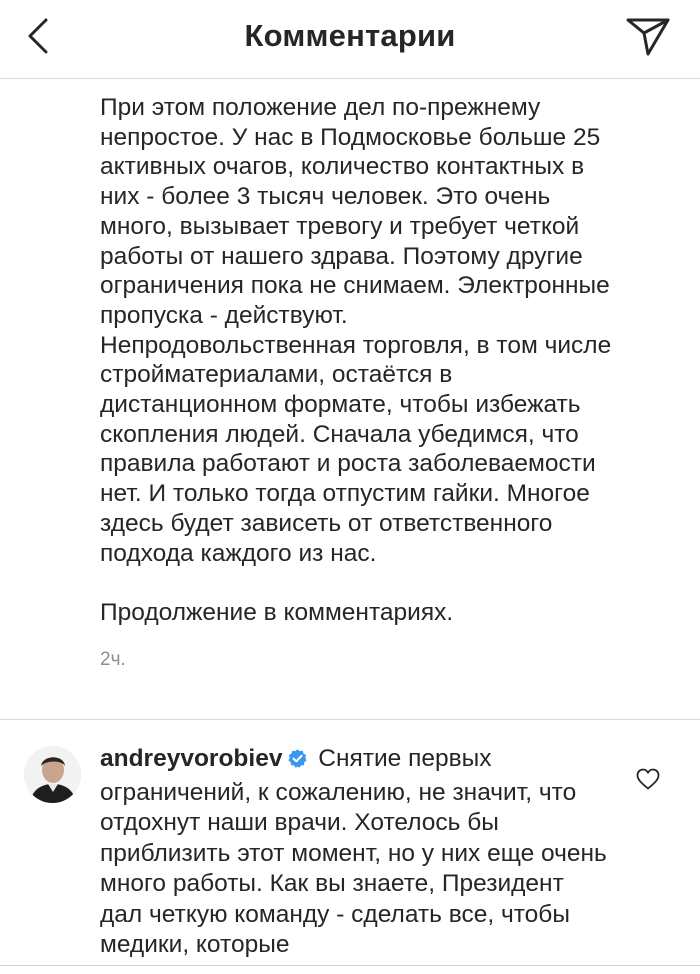  Describe the element at coordinates (52, 774) in the screenshot. I see `avatar` at that location.